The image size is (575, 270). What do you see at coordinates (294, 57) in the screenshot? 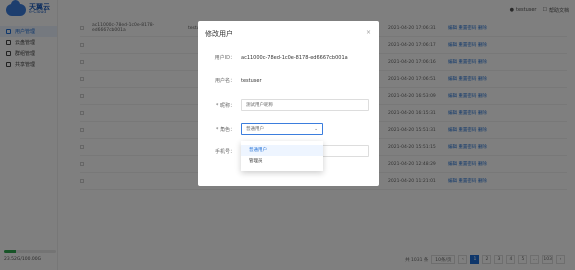
I see `user-id-value: ac11000c-78ed-1c0e-8178-ed6667cb001a` at bounding box center [294, 57].